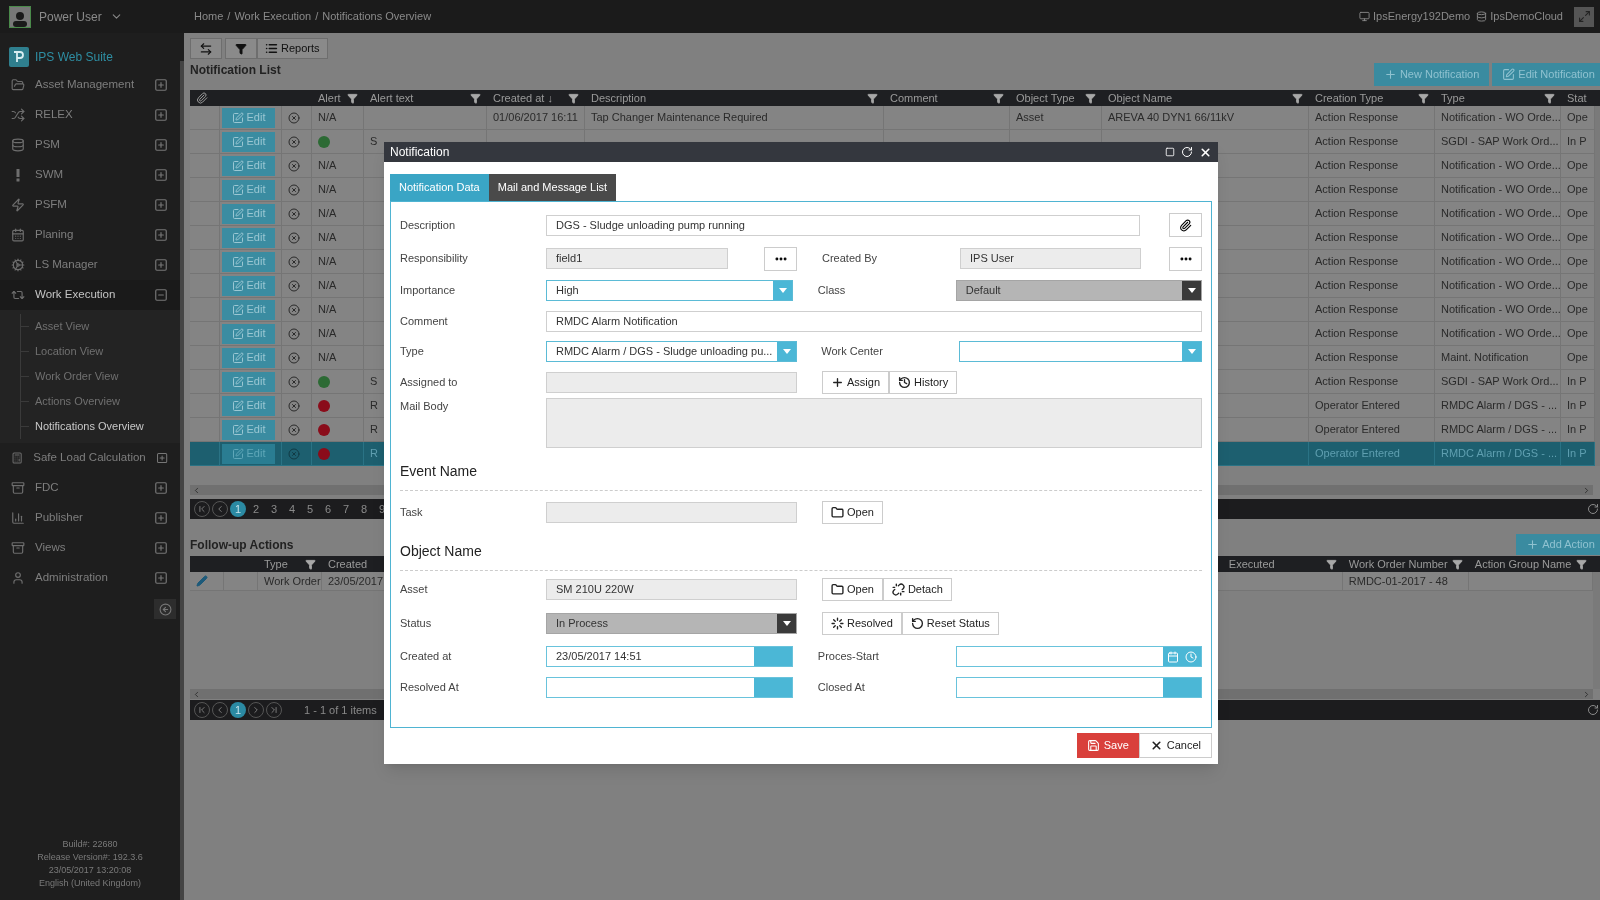 This screenshot has width=1600, height=900. Describe the element at coordinates (428, 290) in the screenshot. I see `field-label: Importance` at that location.